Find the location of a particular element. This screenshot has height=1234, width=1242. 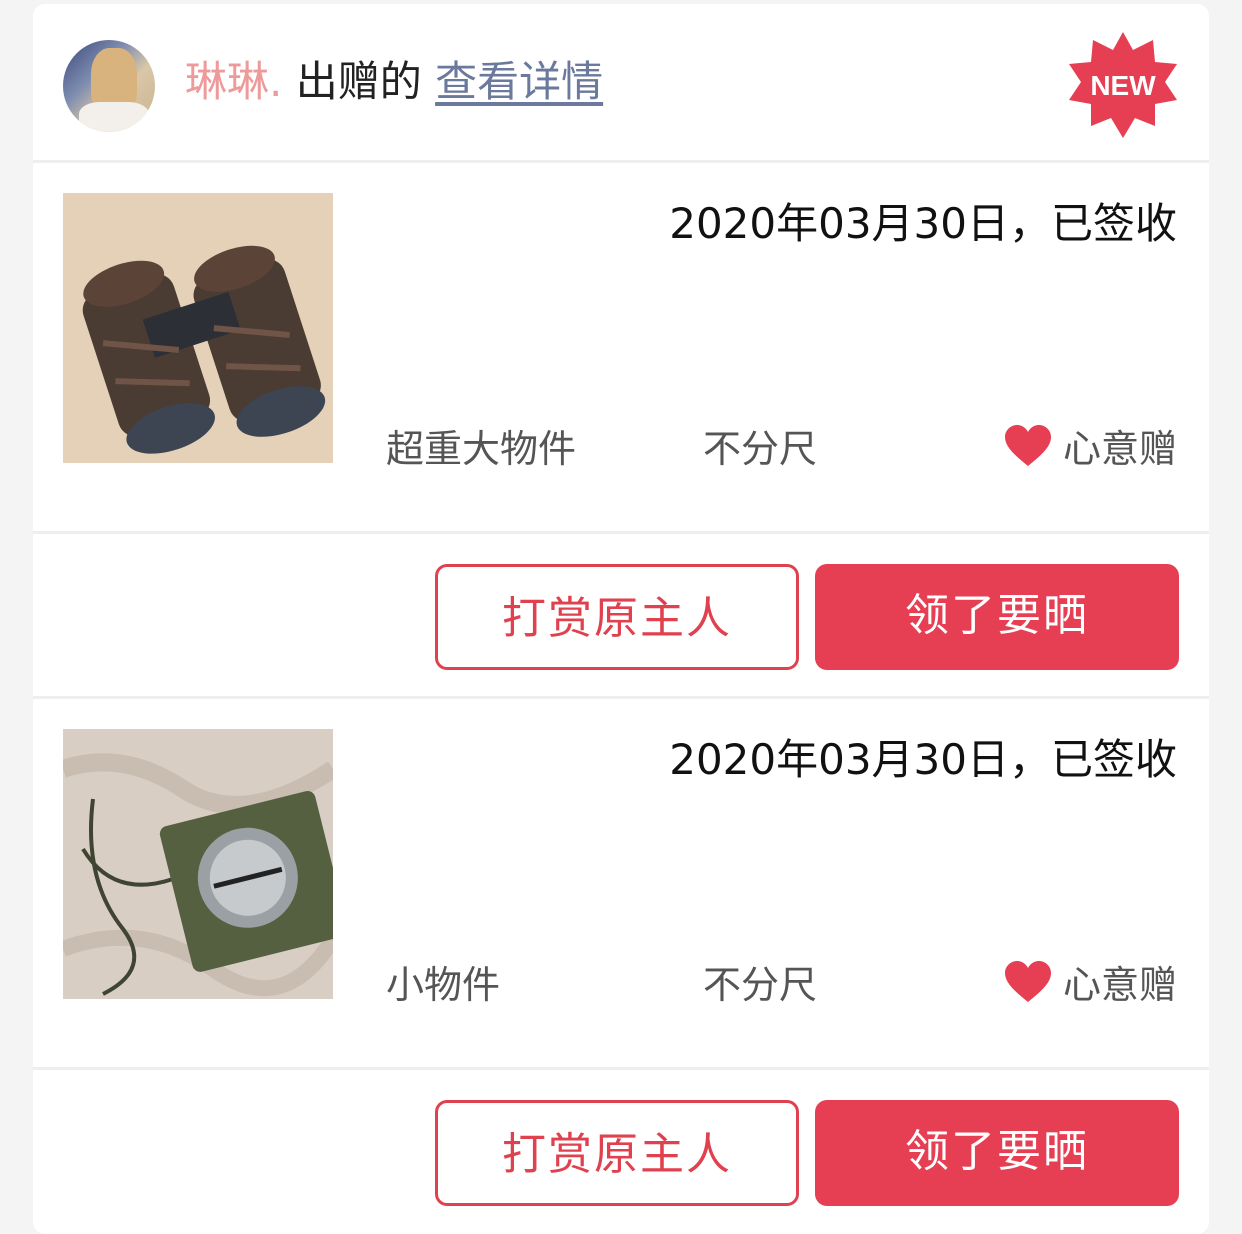

item-image-compass is located at coordinates (198, 864).